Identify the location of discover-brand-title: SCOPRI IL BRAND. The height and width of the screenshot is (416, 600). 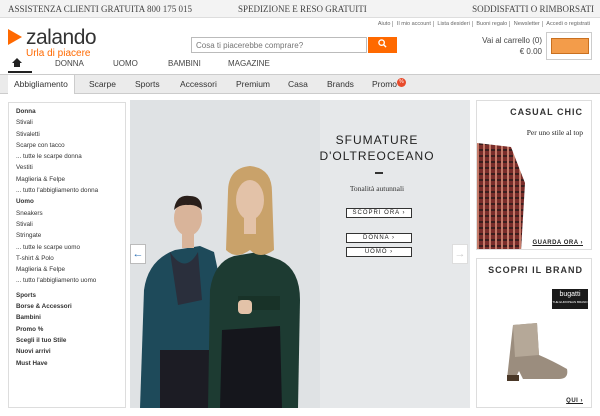
(535, 270).